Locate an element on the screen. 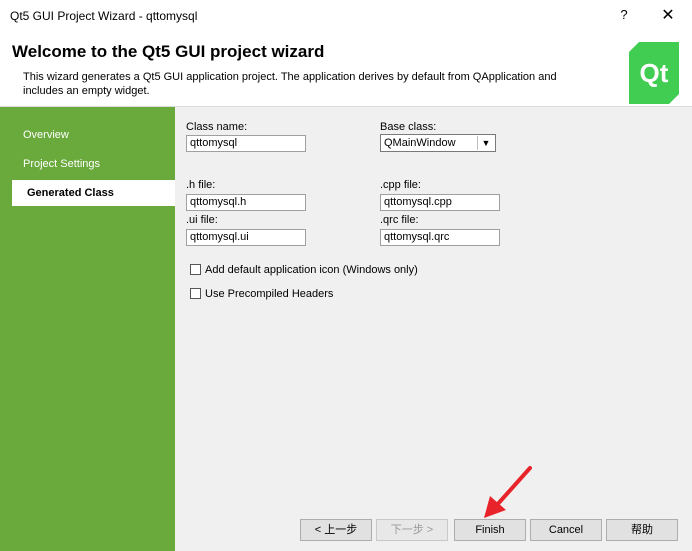 Image resolution: width=692 pixels, height=551 pixels. cancel-button: Cancel is located at coordinates (566, 530).